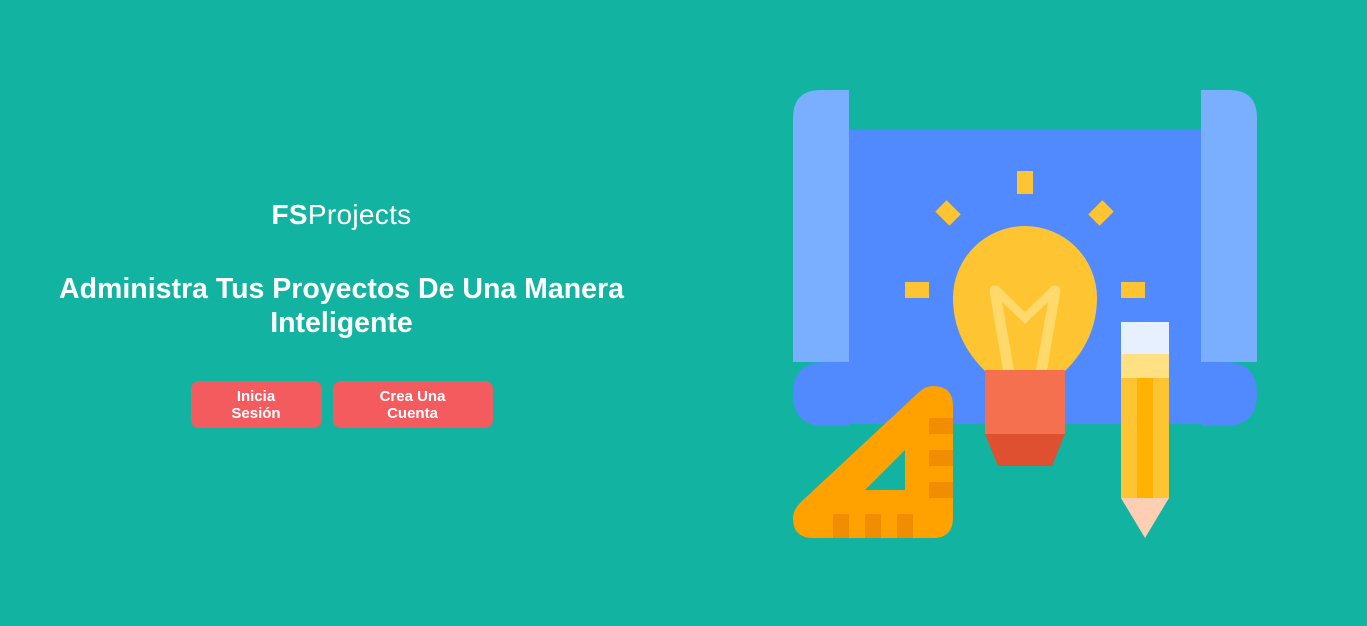  I want to click on pencil-icon, so click(1145, 430).